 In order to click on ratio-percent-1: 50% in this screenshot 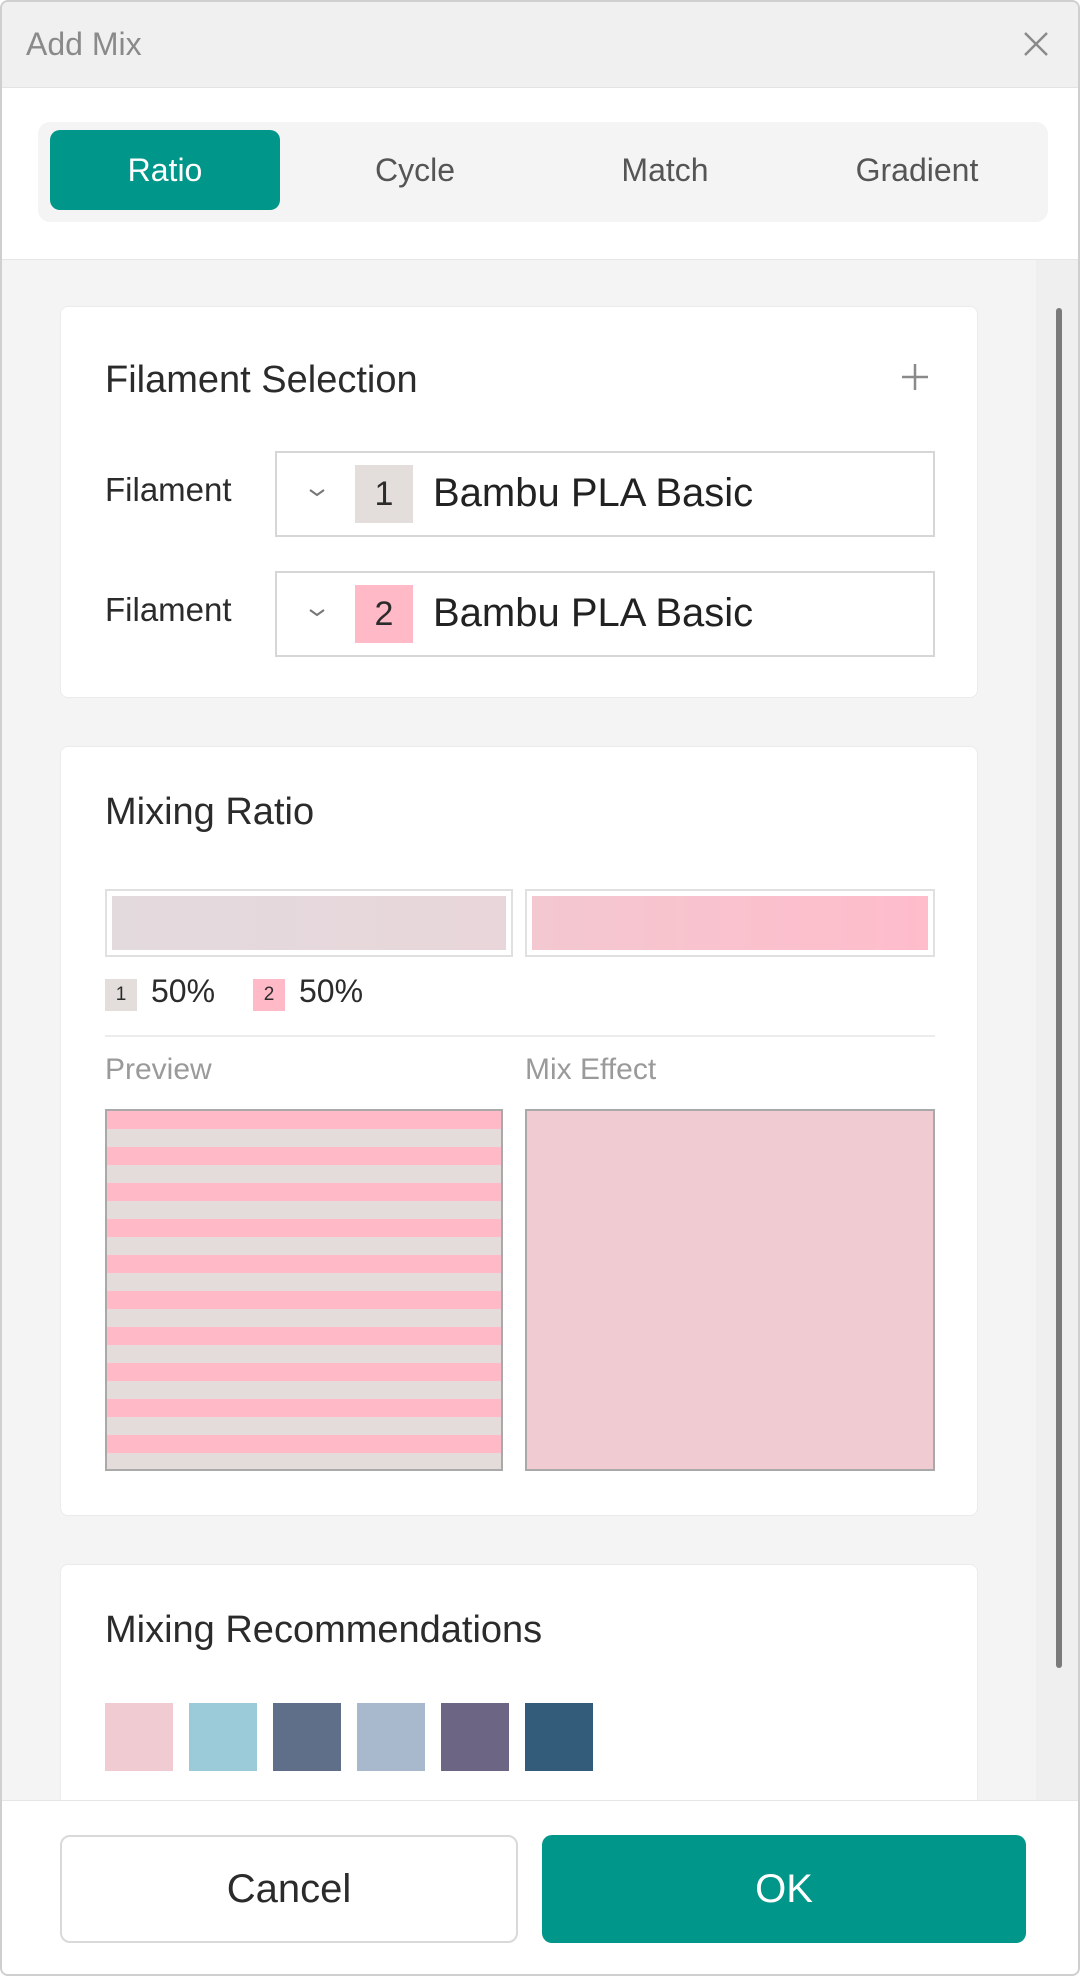, I will do `click(183, 991)`.